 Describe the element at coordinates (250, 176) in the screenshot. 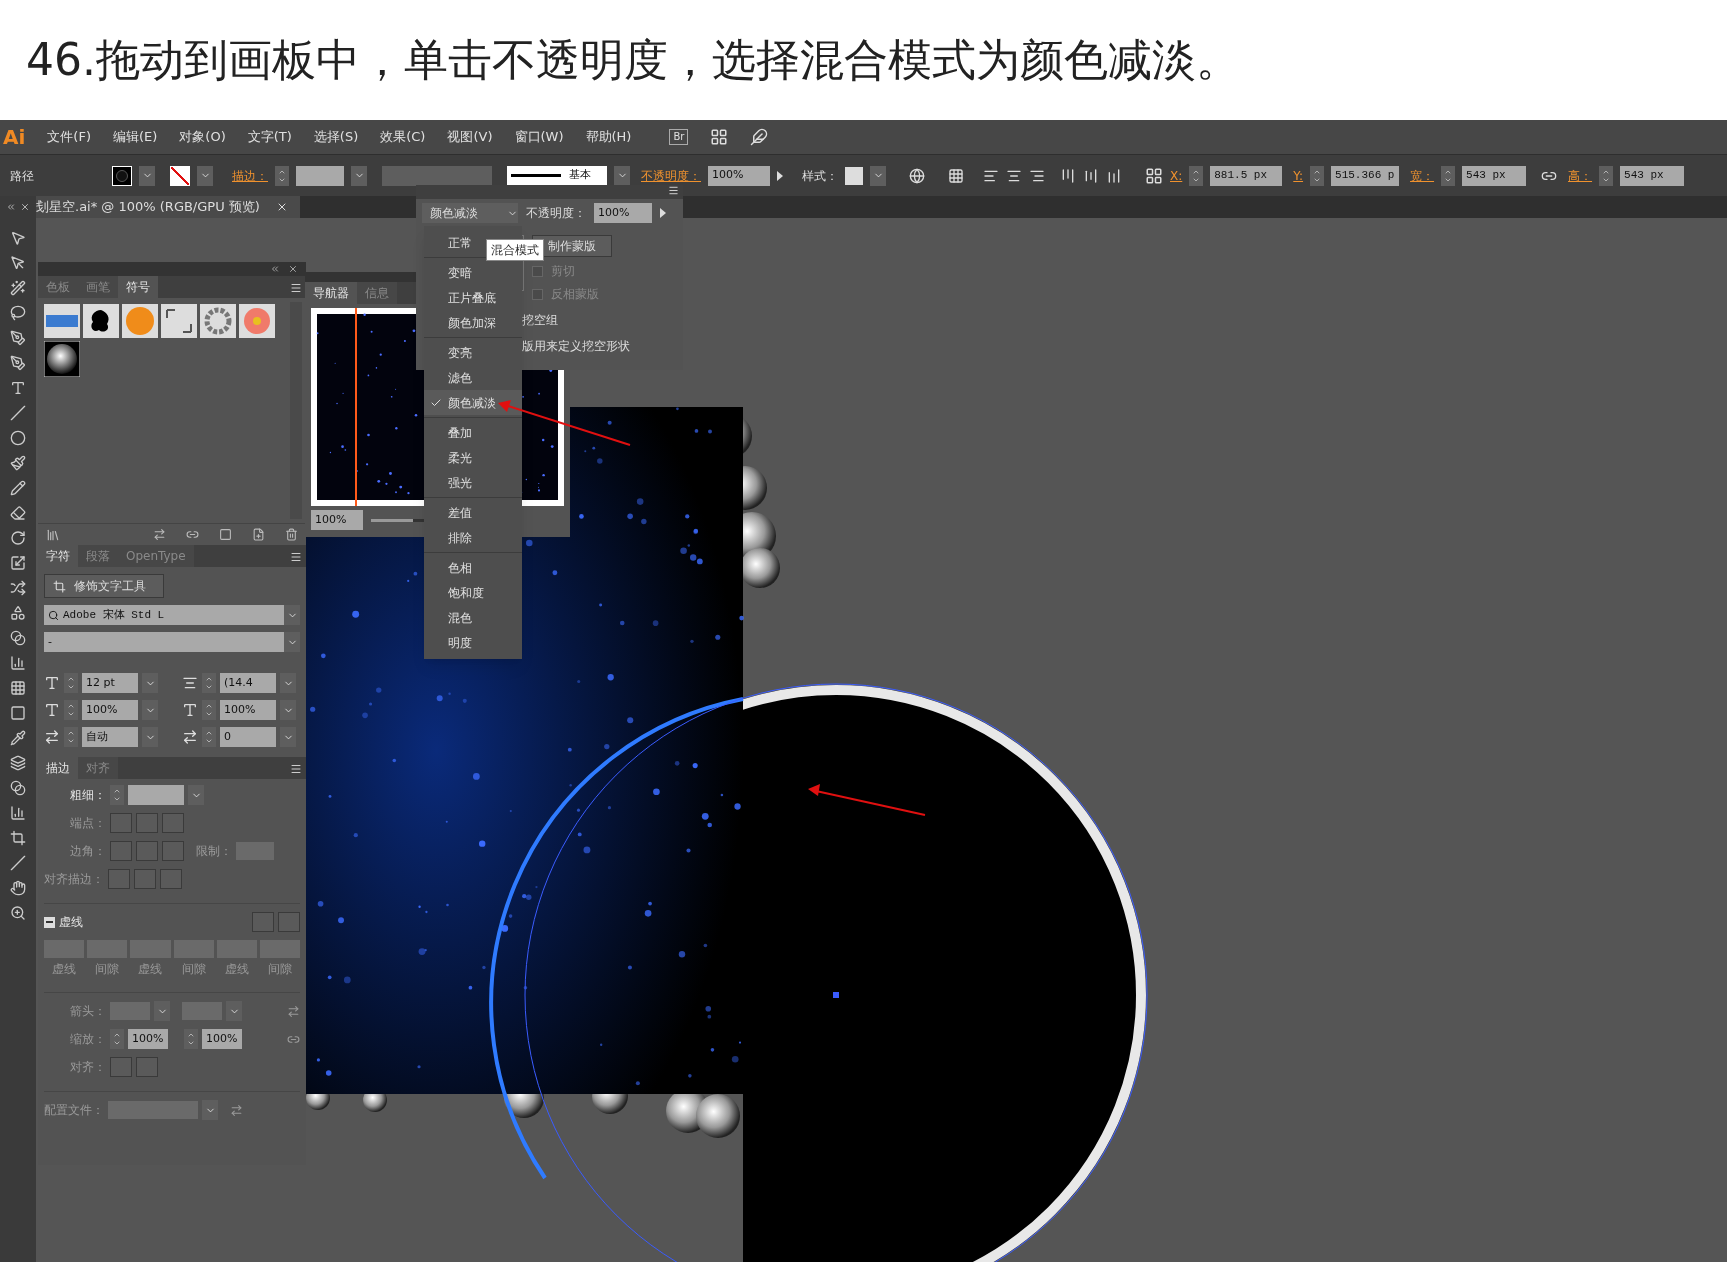

I see `stroke-label: 描边：` at that location.